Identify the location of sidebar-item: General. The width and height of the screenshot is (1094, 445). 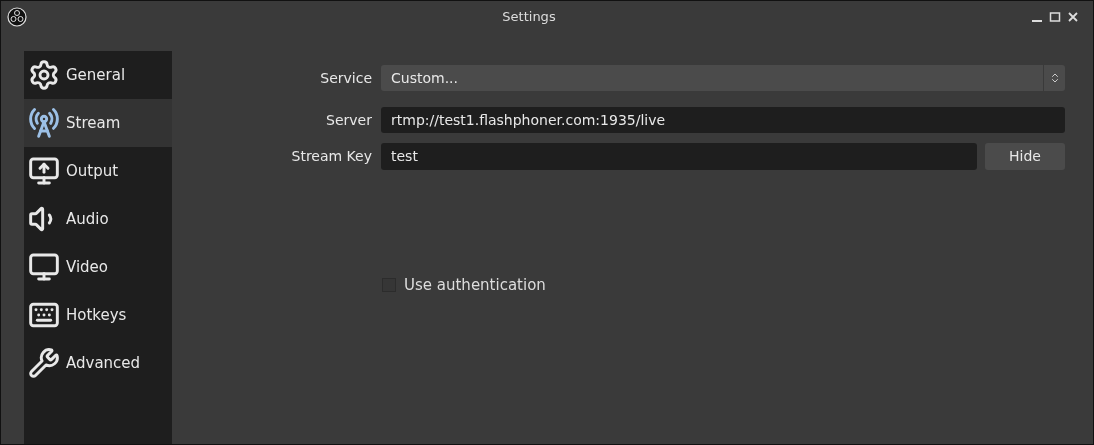
(98, 75).